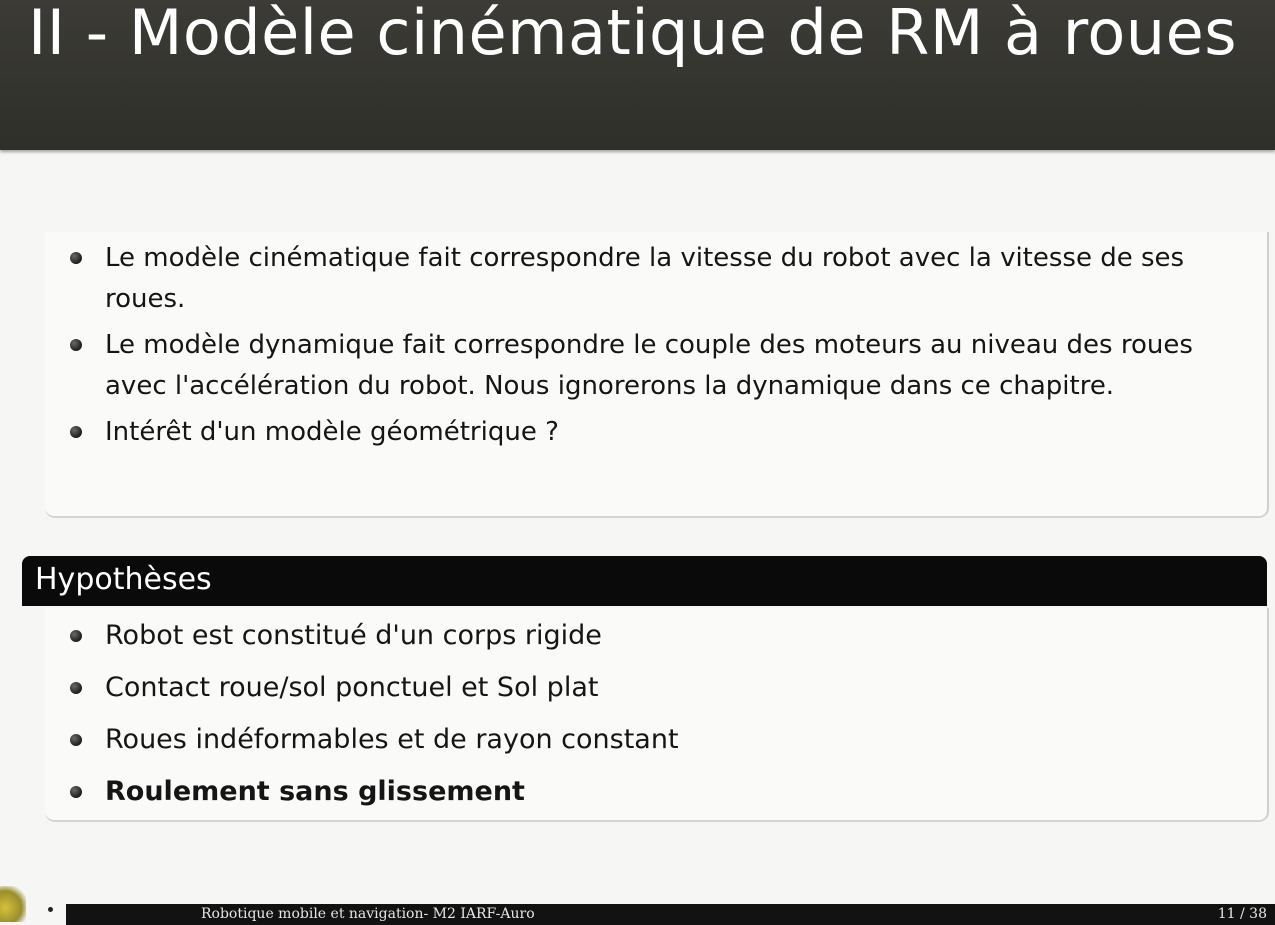 The width and height of the screenshot is (1275, 925). I want to click on hypotheses-header: Hypothèses, so click(644, 581).